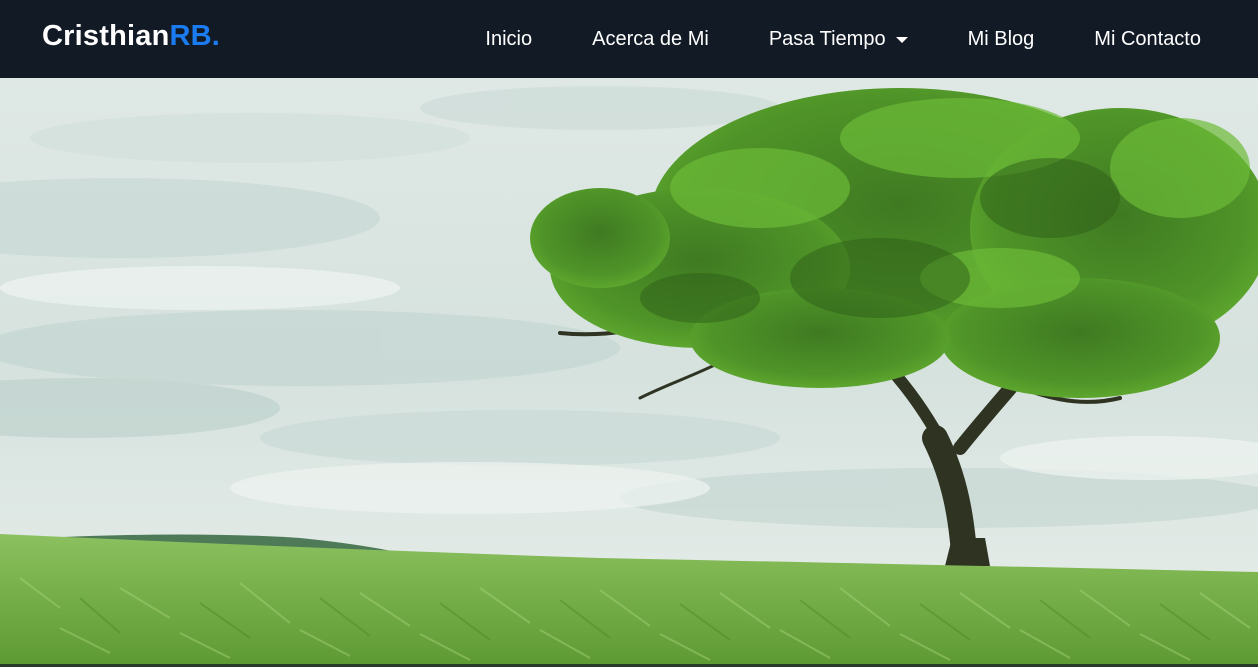 The width and height of the screenshot is (1258, 667). I want to click on nav-inicio-label: Inicio, so click(509, 38).